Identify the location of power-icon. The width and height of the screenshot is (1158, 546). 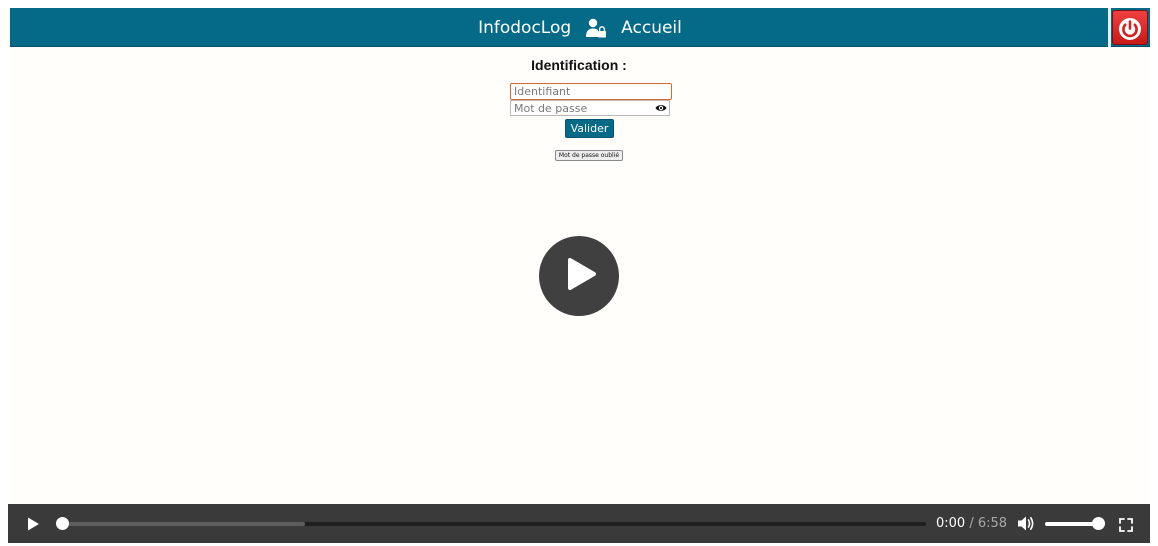
(1130, 28).